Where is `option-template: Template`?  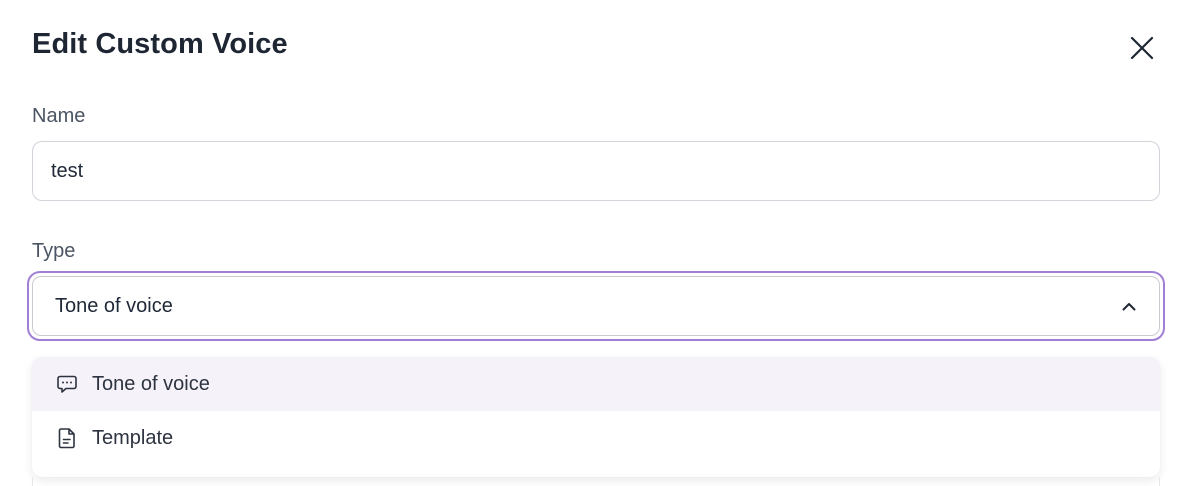
option-template: Template is located at coordinates (596, 438).